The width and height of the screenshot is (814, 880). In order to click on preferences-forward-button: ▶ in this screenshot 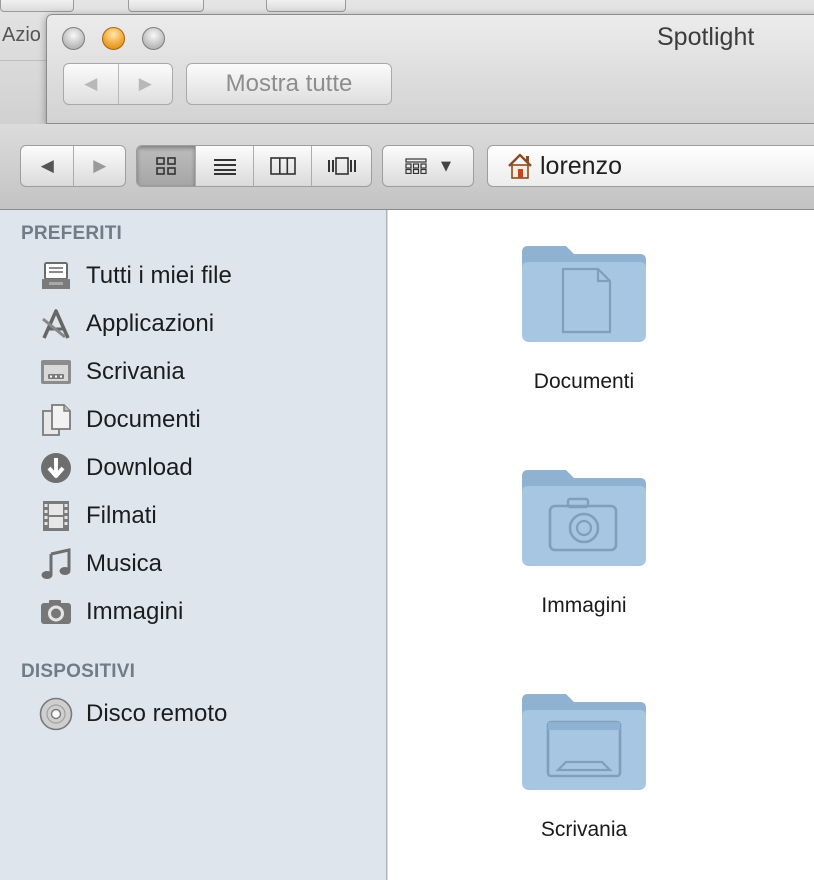, I will do `click(145, 84)`.